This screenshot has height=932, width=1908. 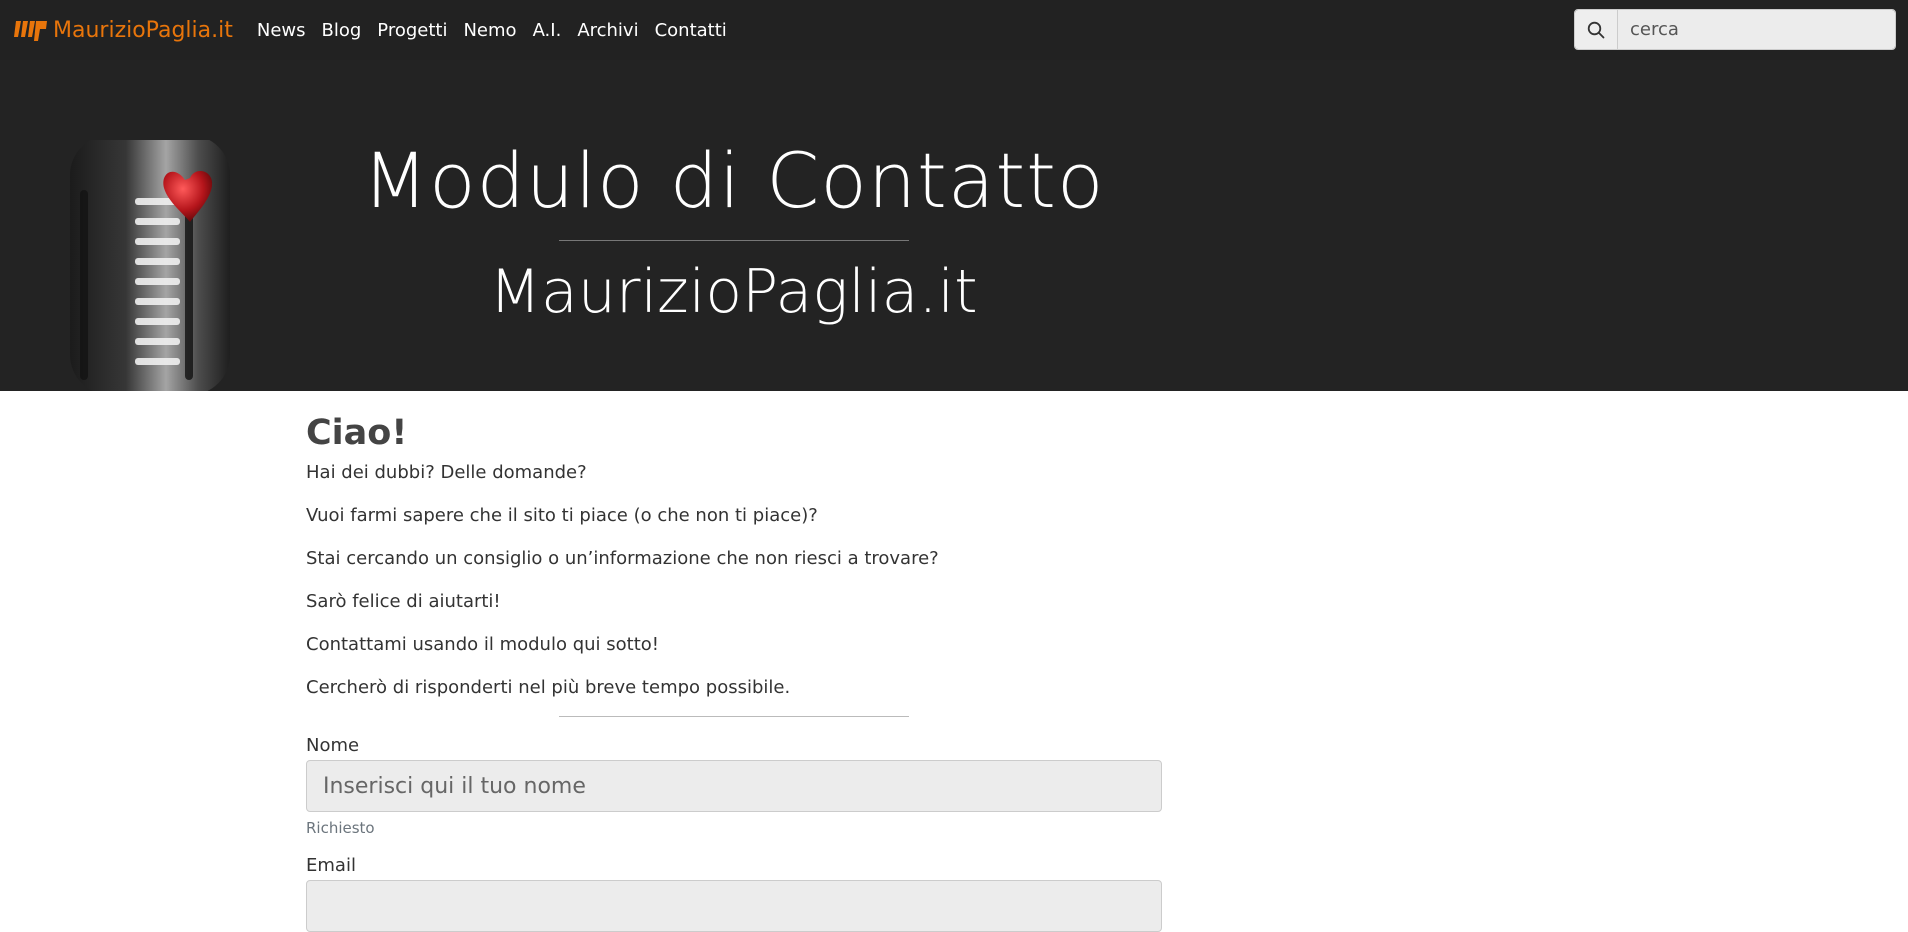 I want to click on brand-link: MaurizioPaglia.it, so click(x=123, y=30).